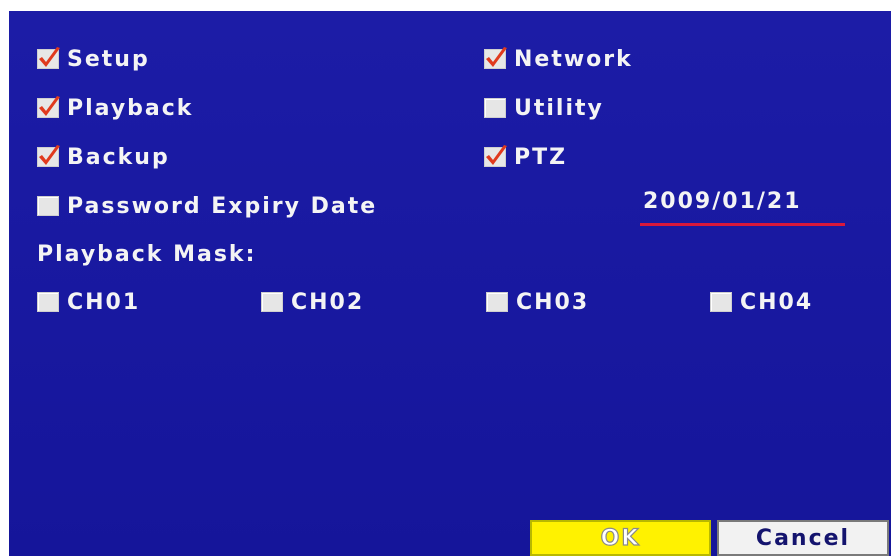 The height and width of the screenshot is (556, 891). I want to click on channel-ch03-option: CH03, so click(537, 302).